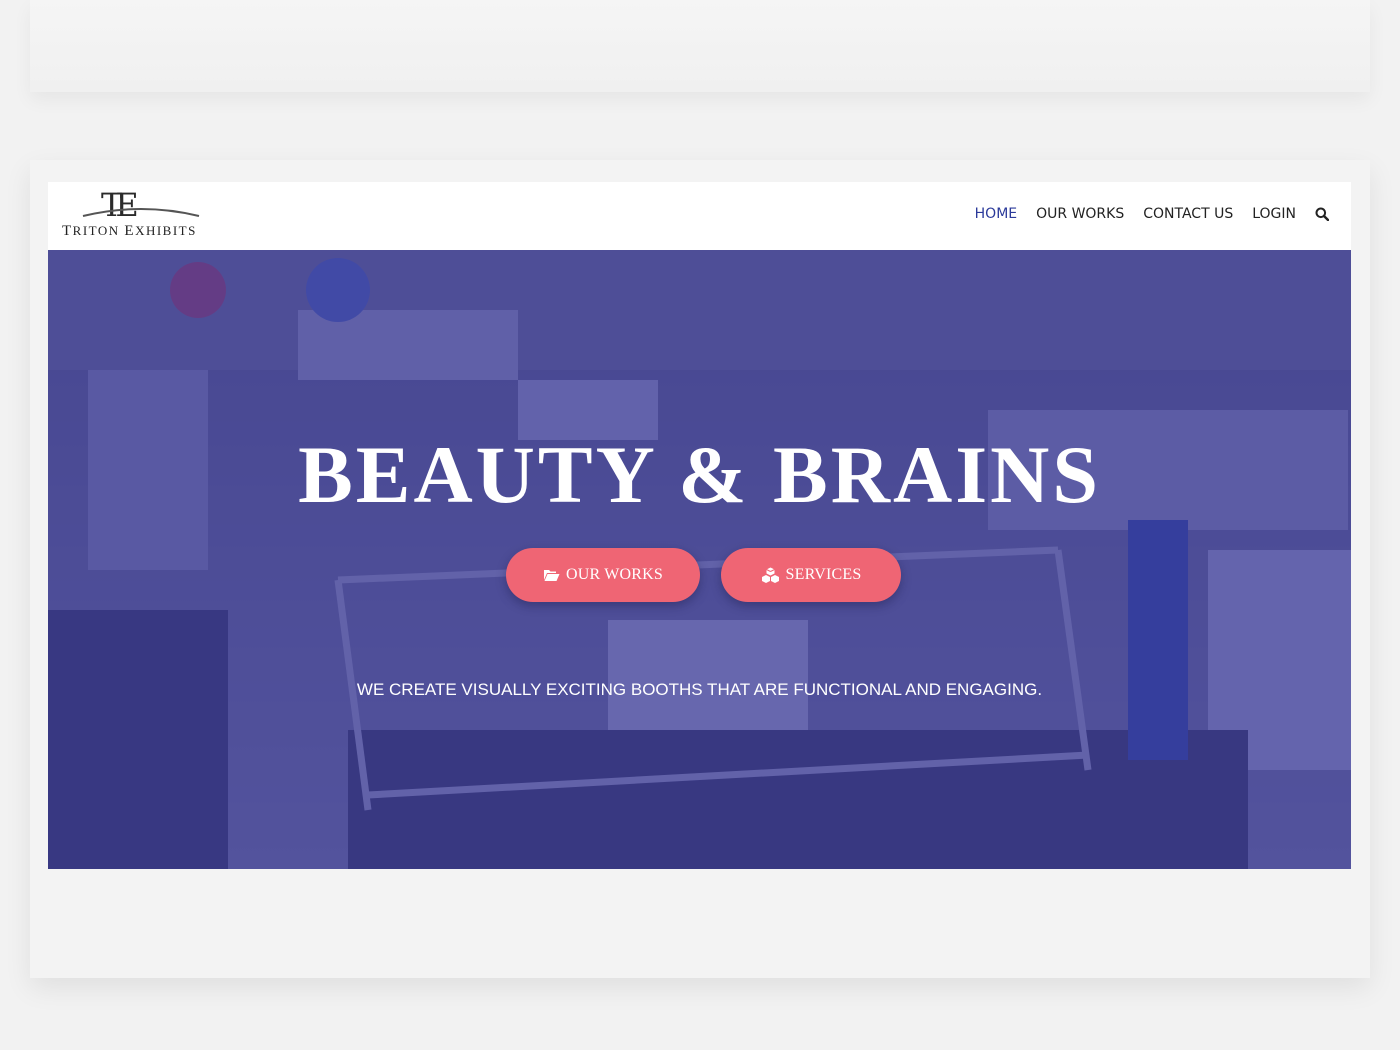 The width and height of the screenshot is (1400, 1050). Describe the element at coordinates (1188, 214) in the screenshot. I see `nav-contact-us: CONTACT US` at that location.